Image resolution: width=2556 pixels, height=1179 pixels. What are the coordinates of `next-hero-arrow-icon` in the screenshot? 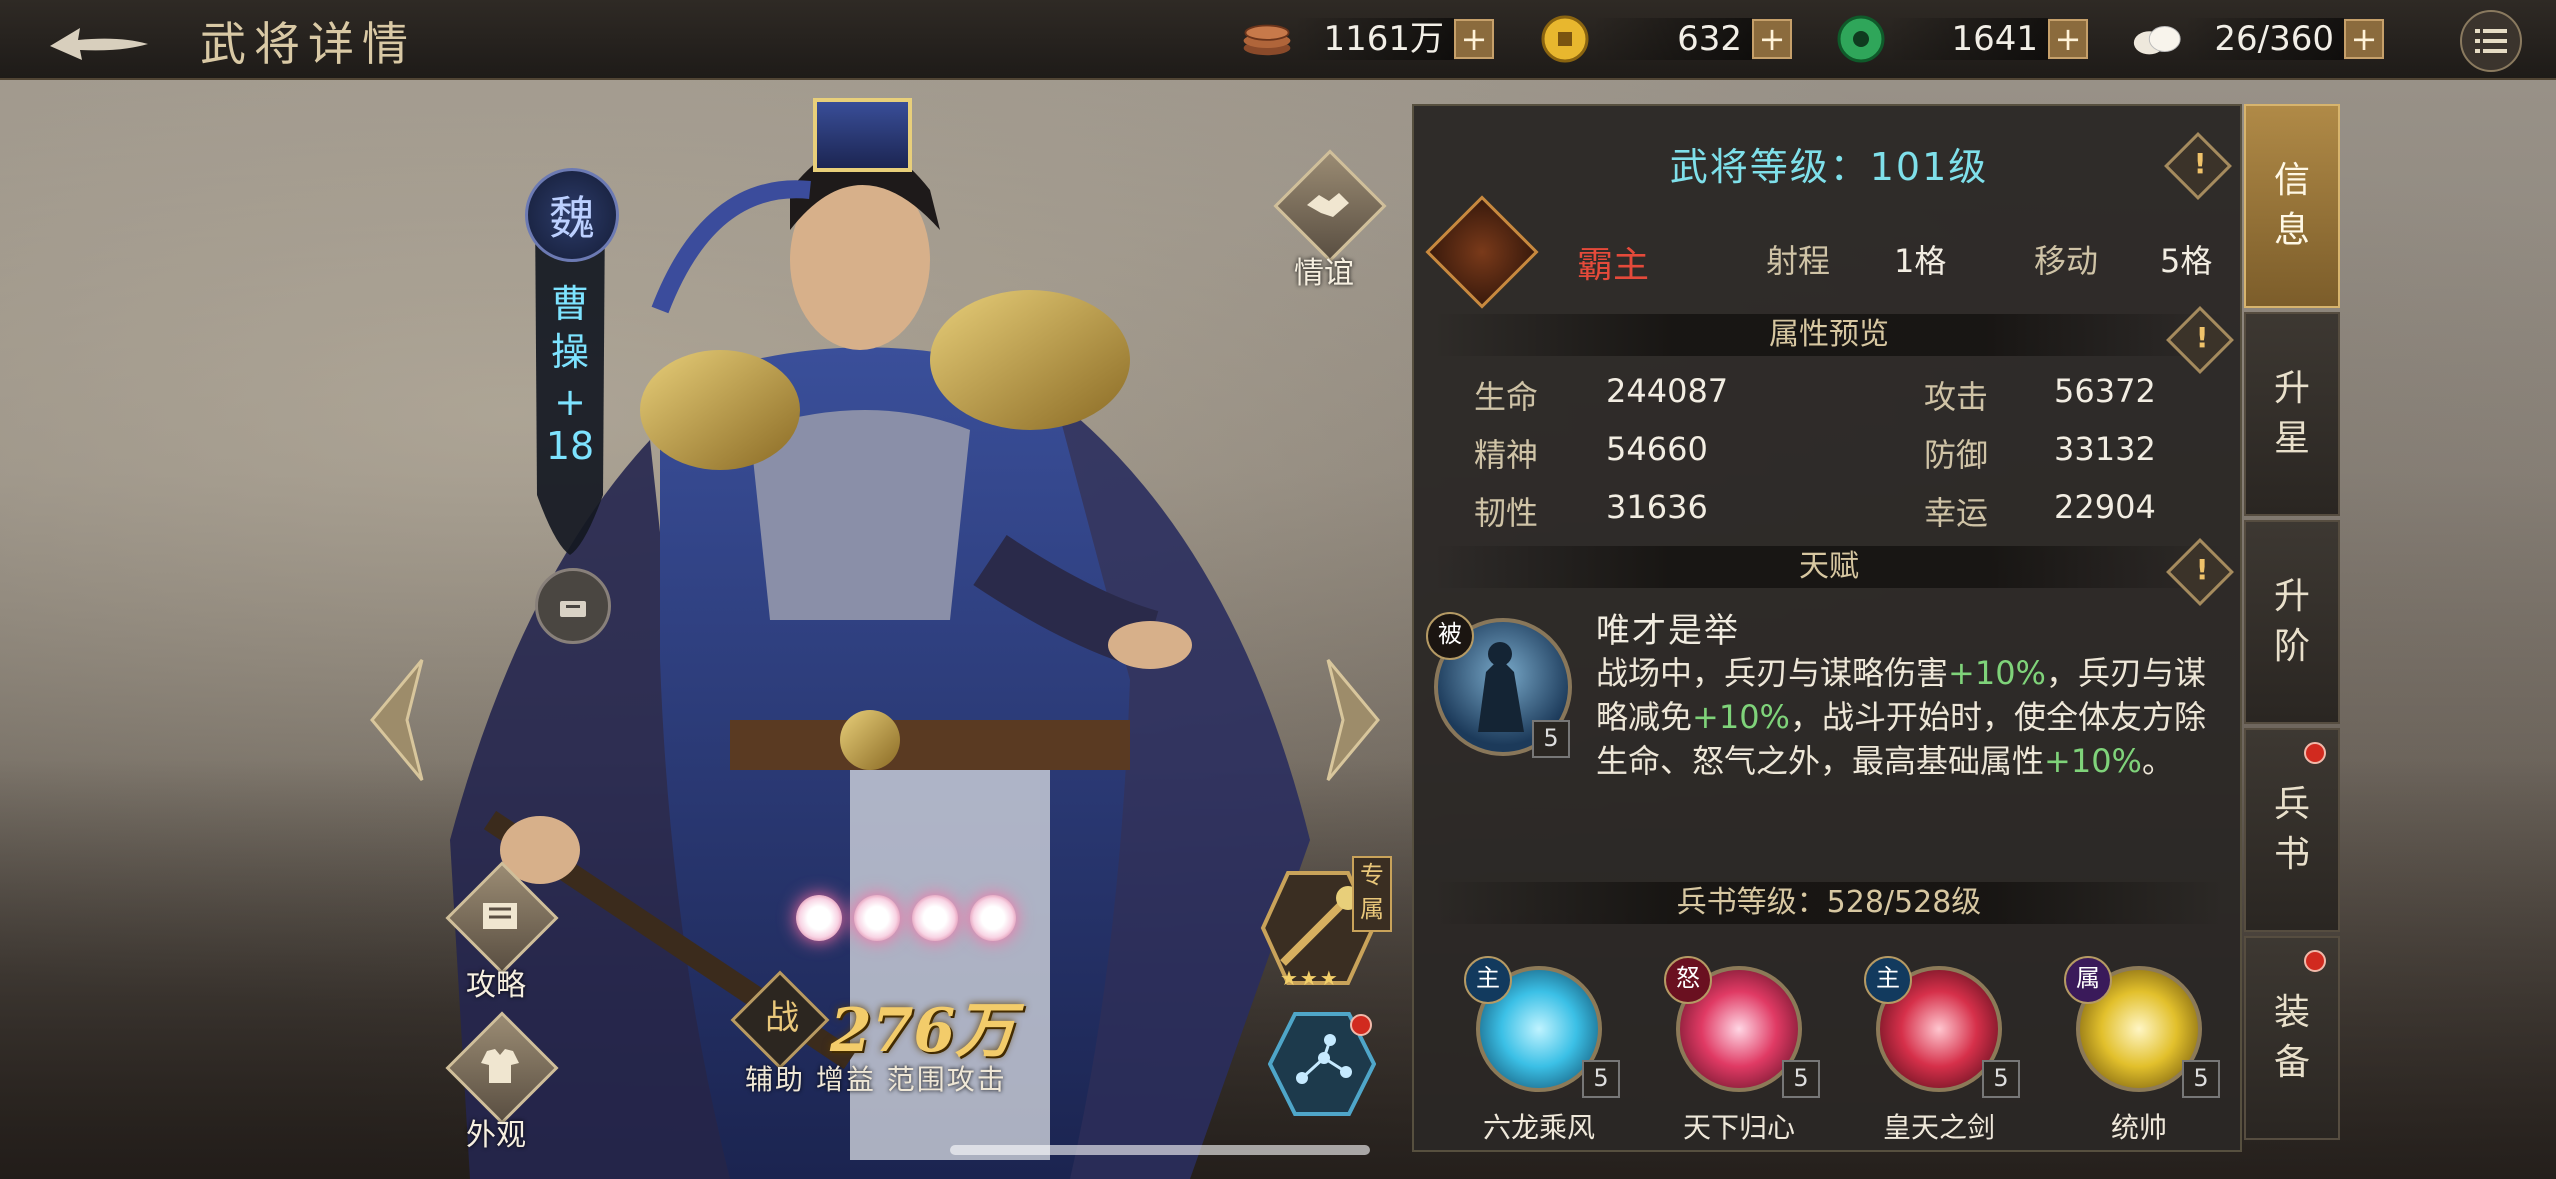 It's located at (1353, 720).